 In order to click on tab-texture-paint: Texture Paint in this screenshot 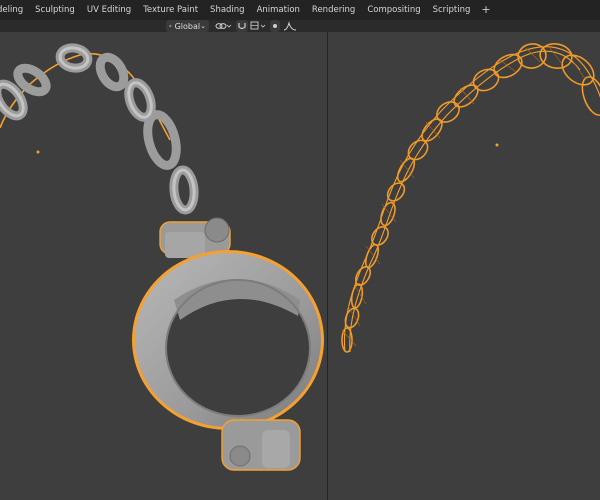, I will do `click(170, 10)`.